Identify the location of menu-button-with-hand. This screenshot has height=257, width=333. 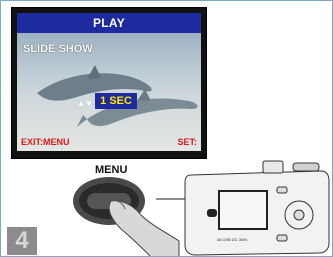
(126, 216).